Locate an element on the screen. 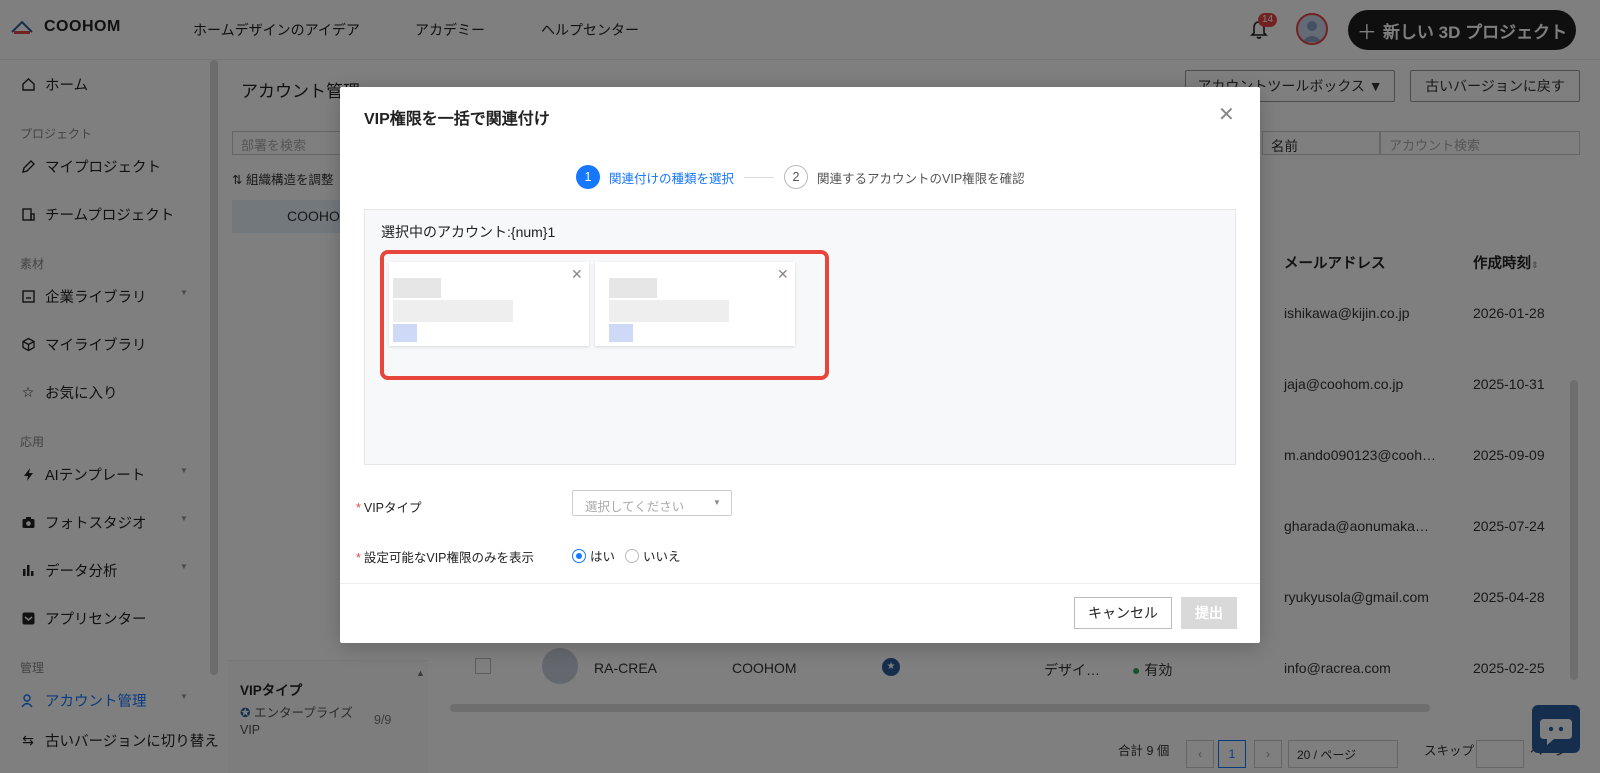 This screenshot has width=1600, height=773. cancel-button: キャンセル is located at coordinates (1123, 613).